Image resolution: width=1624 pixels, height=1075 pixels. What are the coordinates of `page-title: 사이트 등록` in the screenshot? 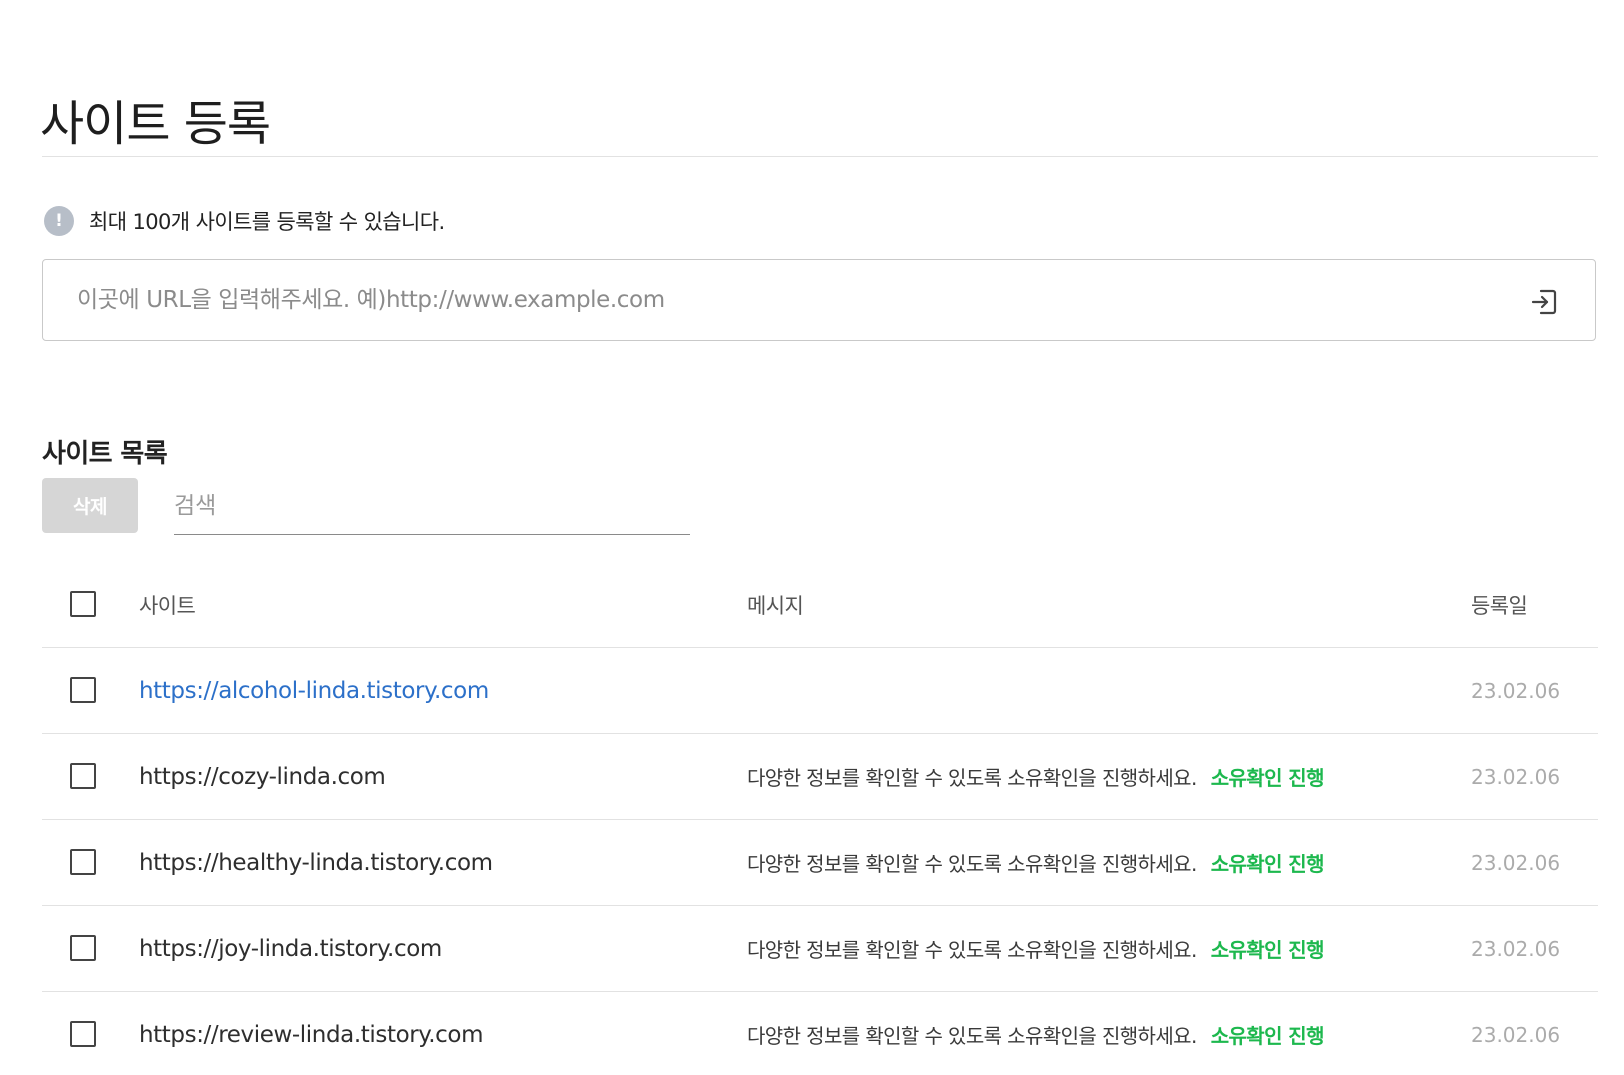 It's located at (155, 124).